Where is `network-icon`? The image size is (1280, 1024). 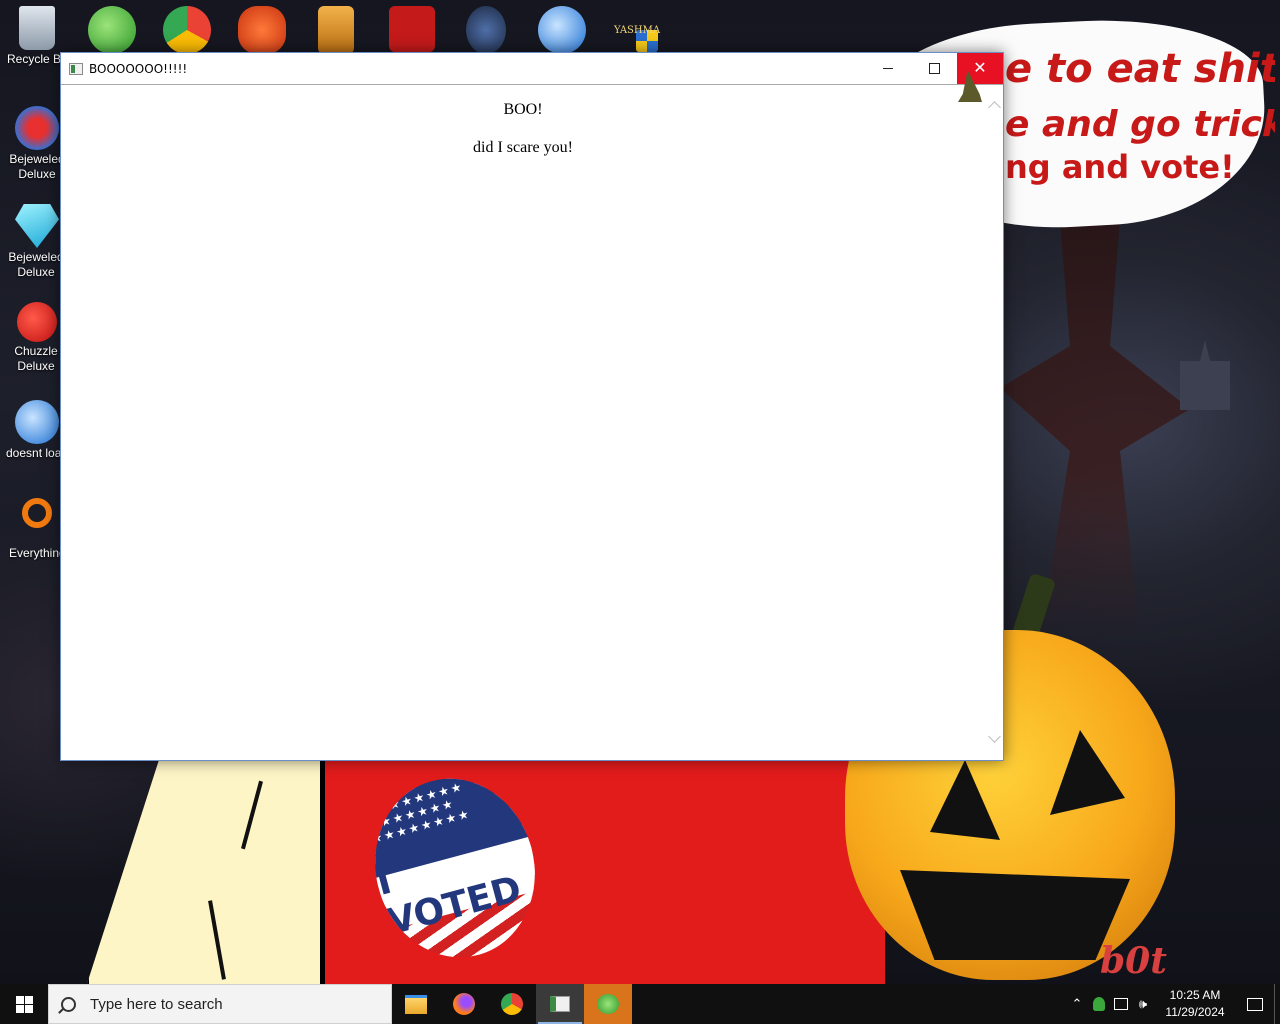 network-icon is located at coordinates (1121, 1004).